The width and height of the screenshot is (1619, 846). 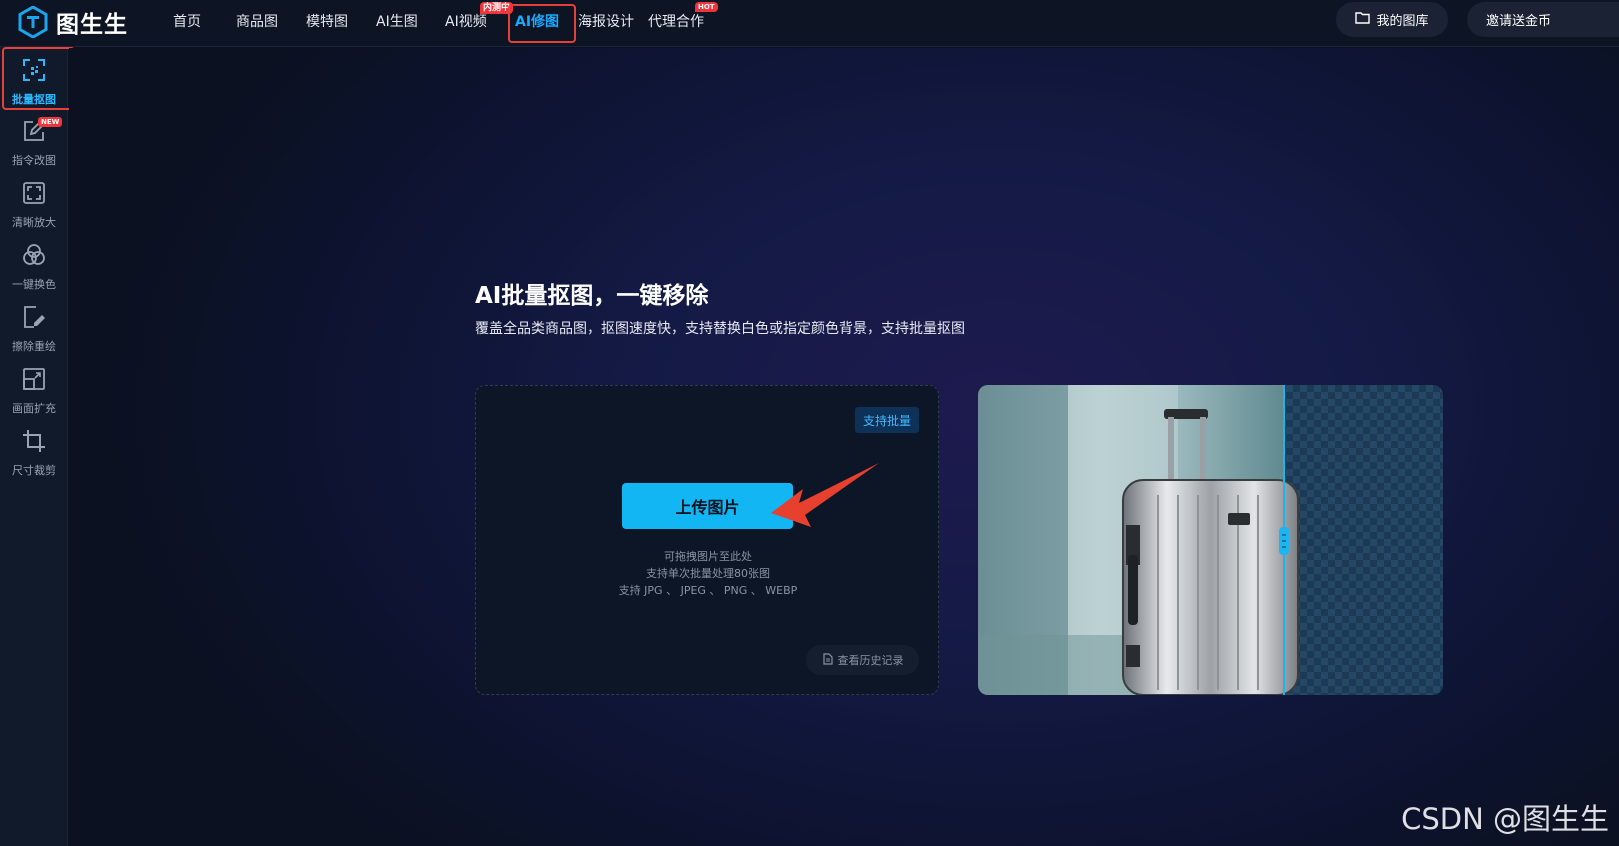 I want to click on sidebar-item-upscale: 清晰放大, so click(x=34, y=209).